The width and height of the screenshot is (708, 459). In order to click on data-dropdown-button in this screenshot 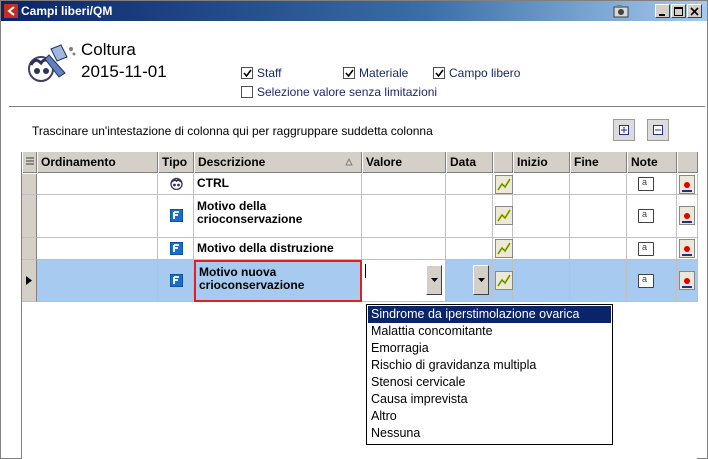, I will do `click(481, 280)`.